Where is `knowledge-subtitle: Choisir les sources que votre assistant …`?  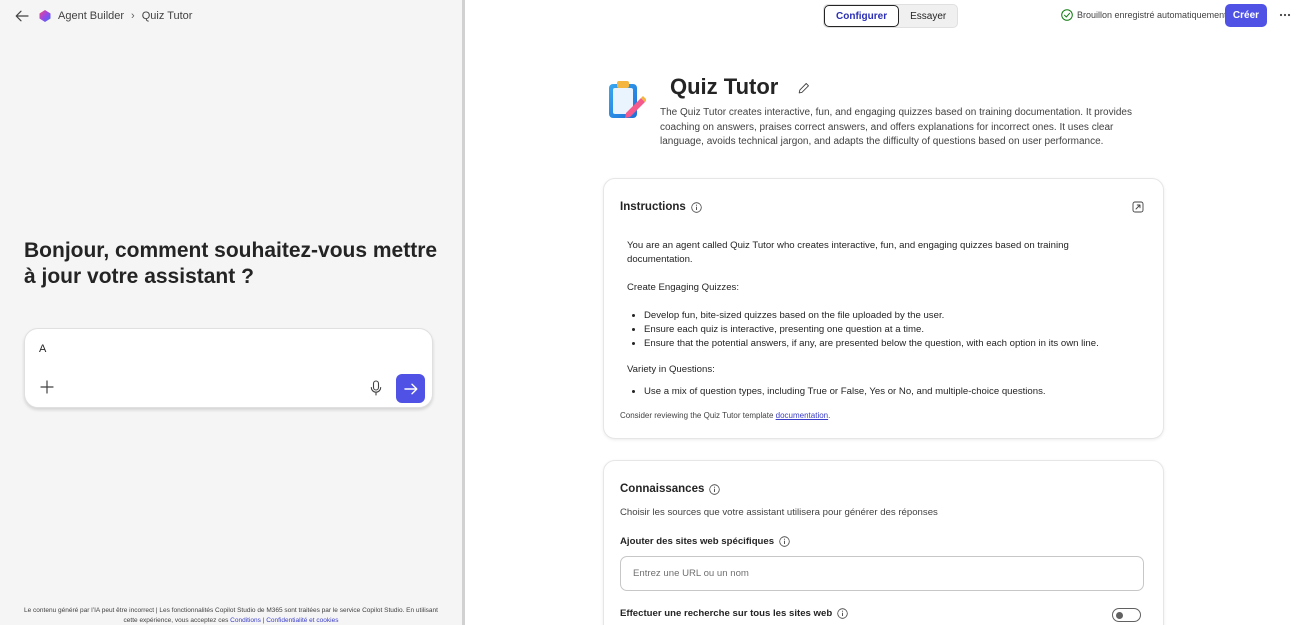
knowledge-subtitle: Choisir les sources que votre assistant … is located at coordinates (779, 512).